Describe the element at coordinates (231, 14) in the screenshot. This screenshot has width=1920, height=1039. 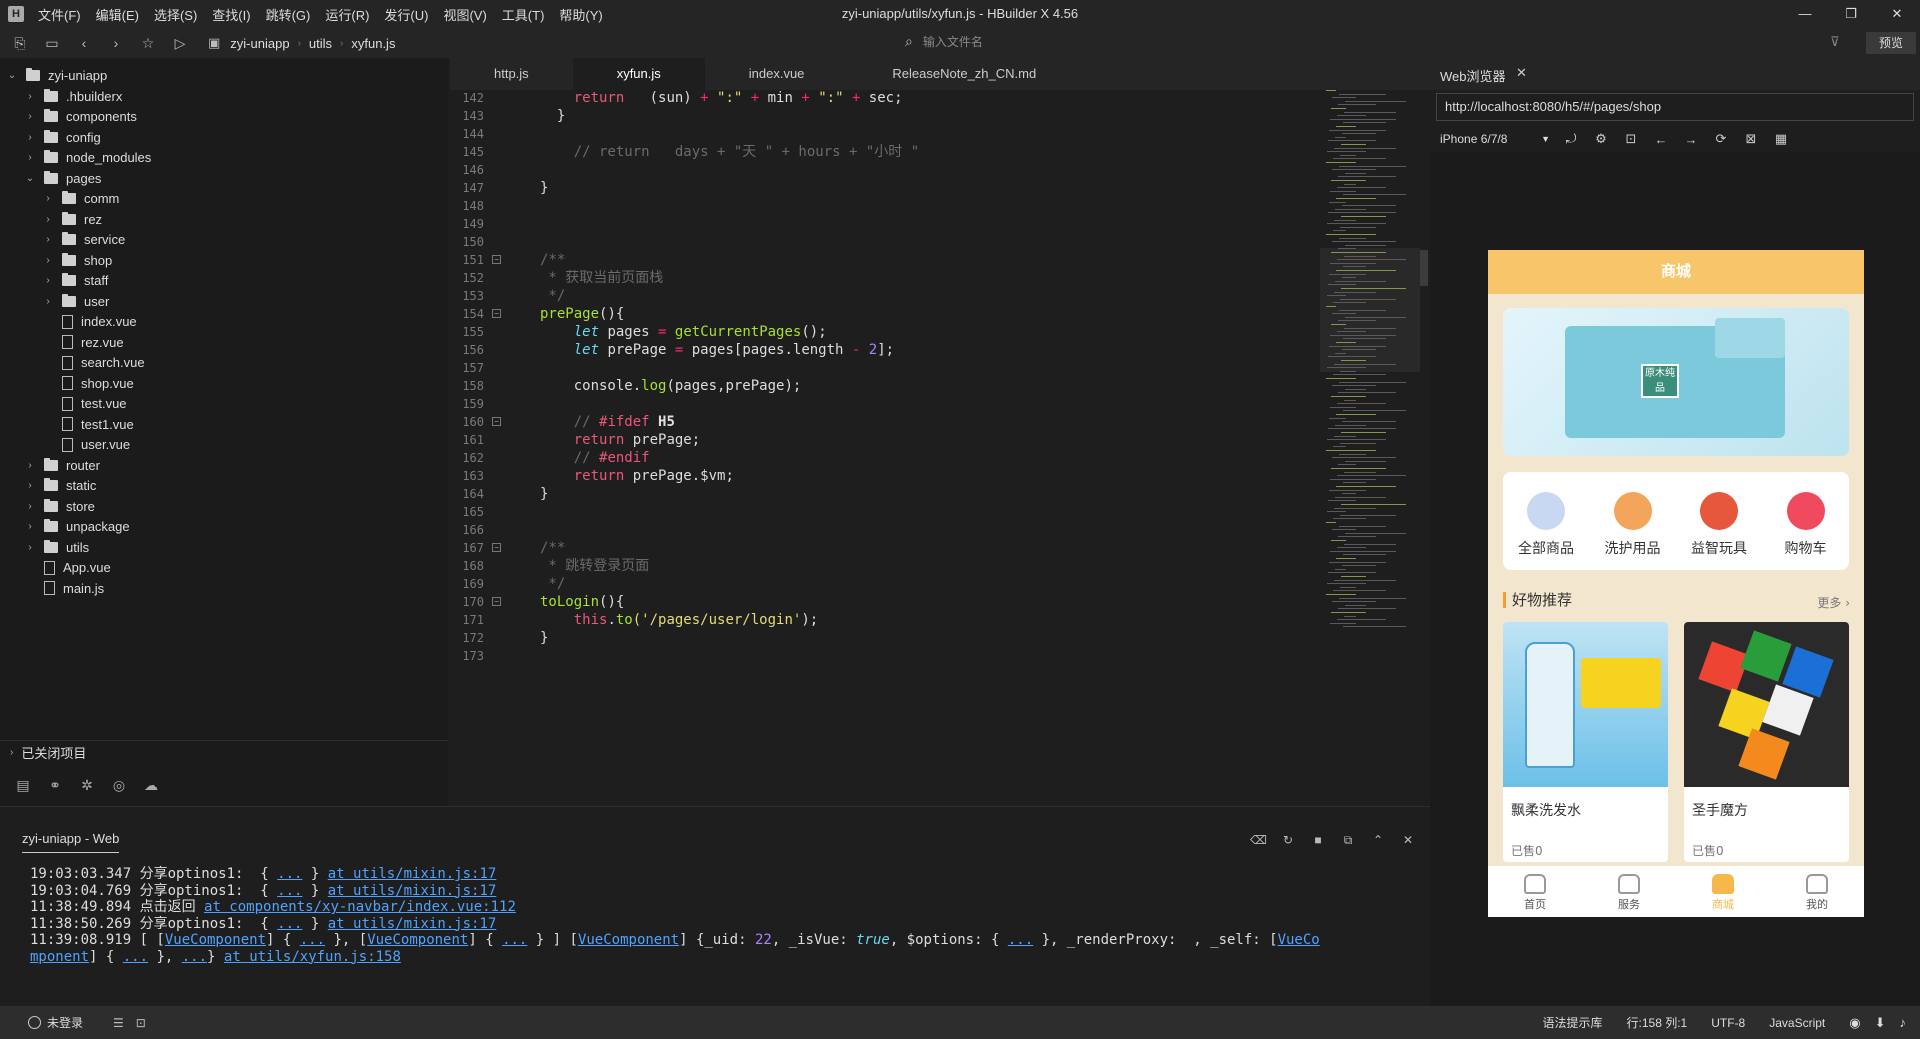
I see `menu-item: 查找(I)` at that location.